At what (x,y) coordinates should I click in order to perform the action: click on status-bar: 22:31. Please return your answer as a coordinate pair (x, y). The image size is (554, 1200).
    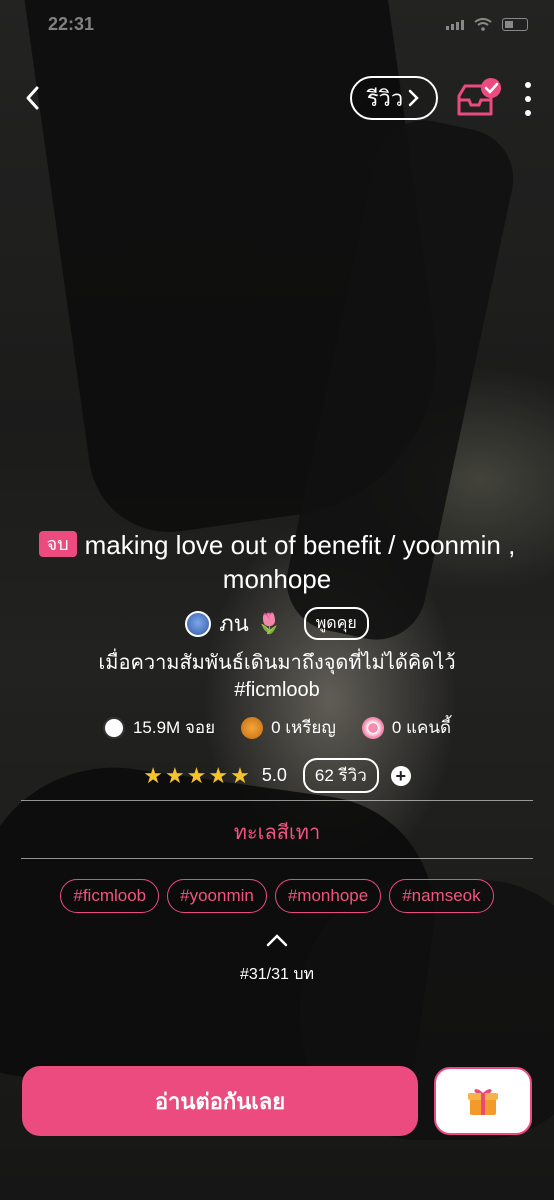
    Looking at the image, I should click on (277, 22).